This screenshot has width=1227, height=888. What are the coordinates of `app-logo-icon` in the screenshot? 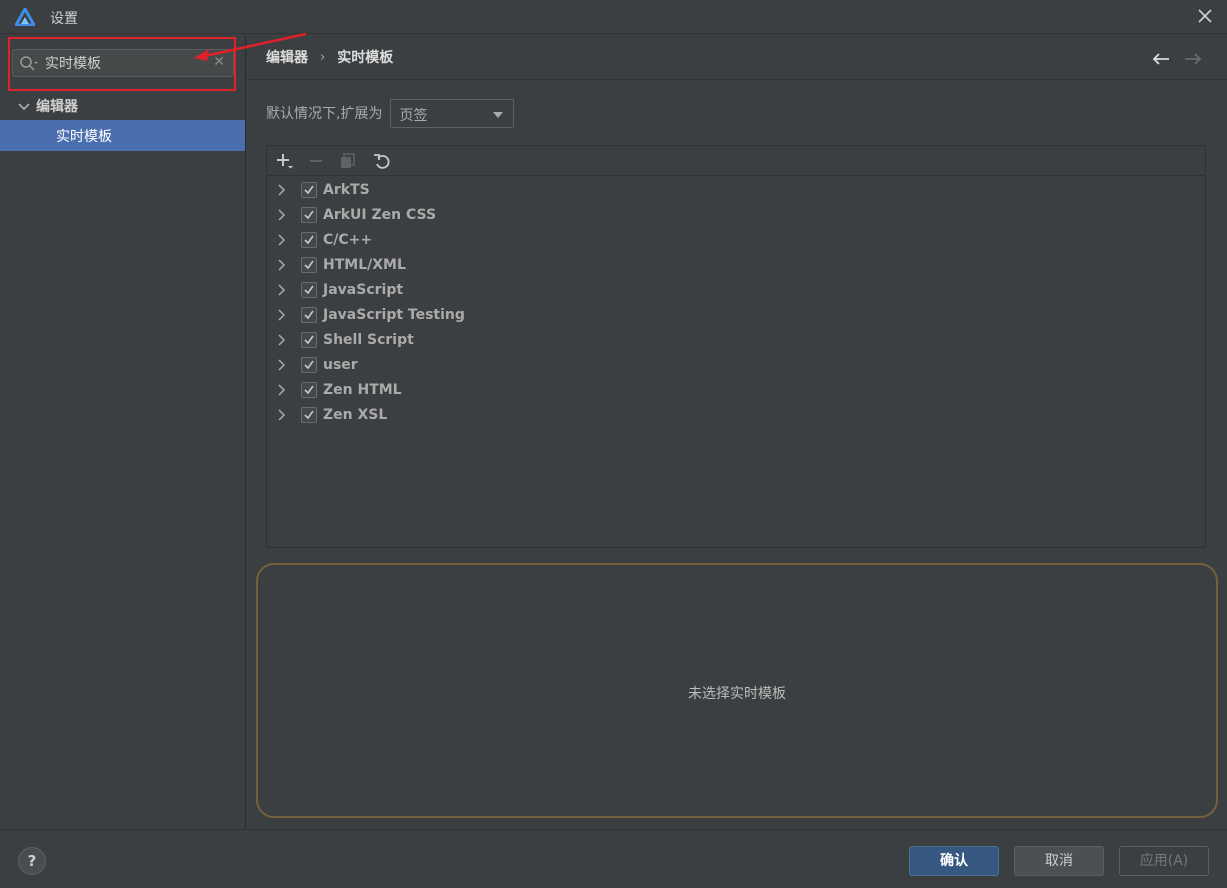 It's located at (25, 17).